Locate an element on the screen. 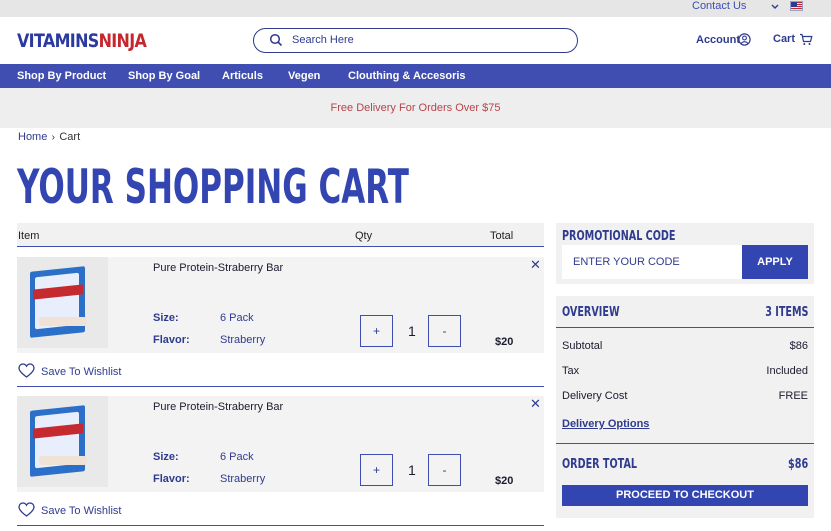  nav-item-shop-by-product: Shop By Product is located at coordinates (61, 76).